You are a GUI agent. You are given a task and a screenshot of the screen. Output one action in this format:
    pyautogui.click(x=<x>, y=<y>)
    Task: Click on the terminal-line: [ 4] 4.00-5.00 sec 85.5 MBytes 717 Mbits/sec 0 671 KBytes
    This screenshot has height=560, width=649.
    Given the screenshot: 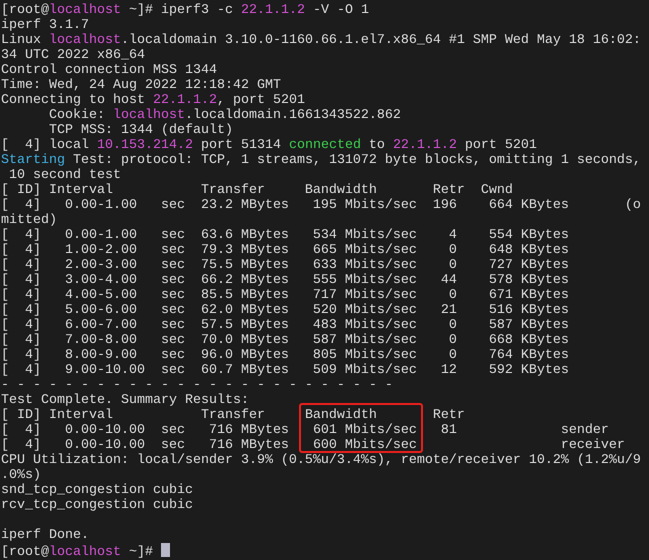 What is the action you would take?
    pyautogui.click(x=285, y=295)
    